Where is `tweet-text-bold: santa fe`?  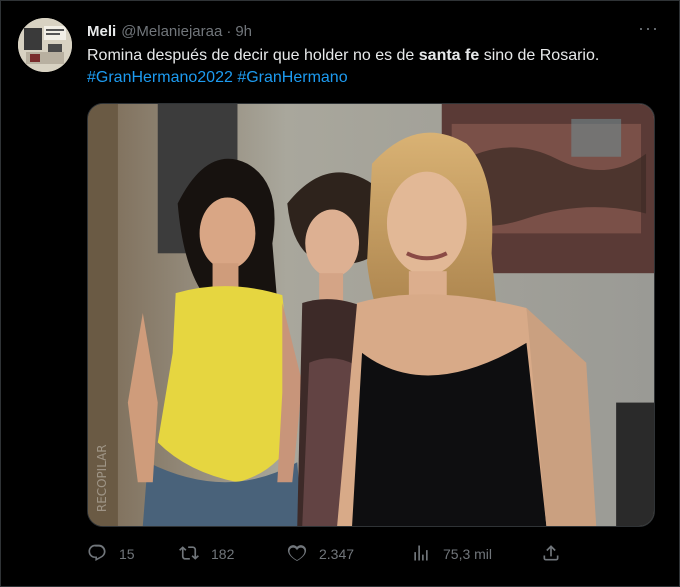 tweet-text-bold: santa fe is located at coordinates (449, 55).